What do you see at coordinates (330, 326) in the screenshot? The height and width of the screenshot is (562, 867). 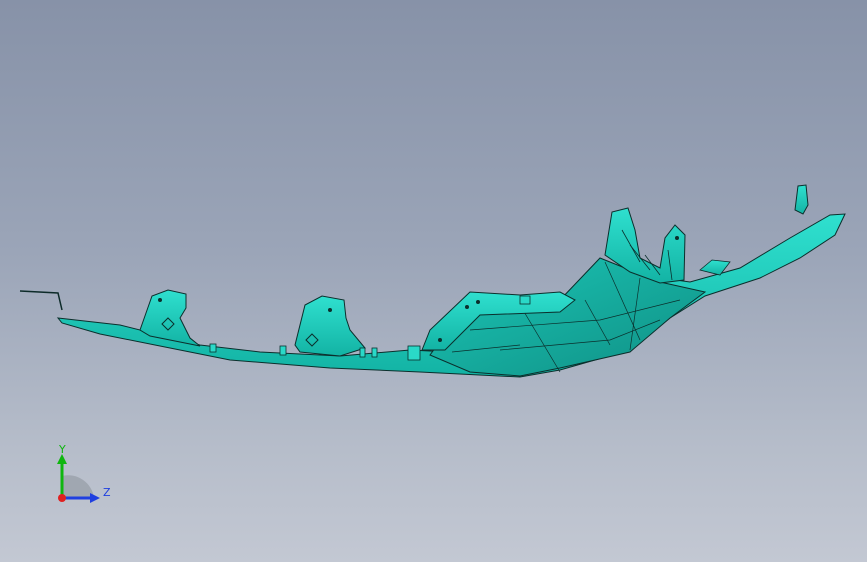 I see `mounting-bracket-center` at bounding box center [330, 326].